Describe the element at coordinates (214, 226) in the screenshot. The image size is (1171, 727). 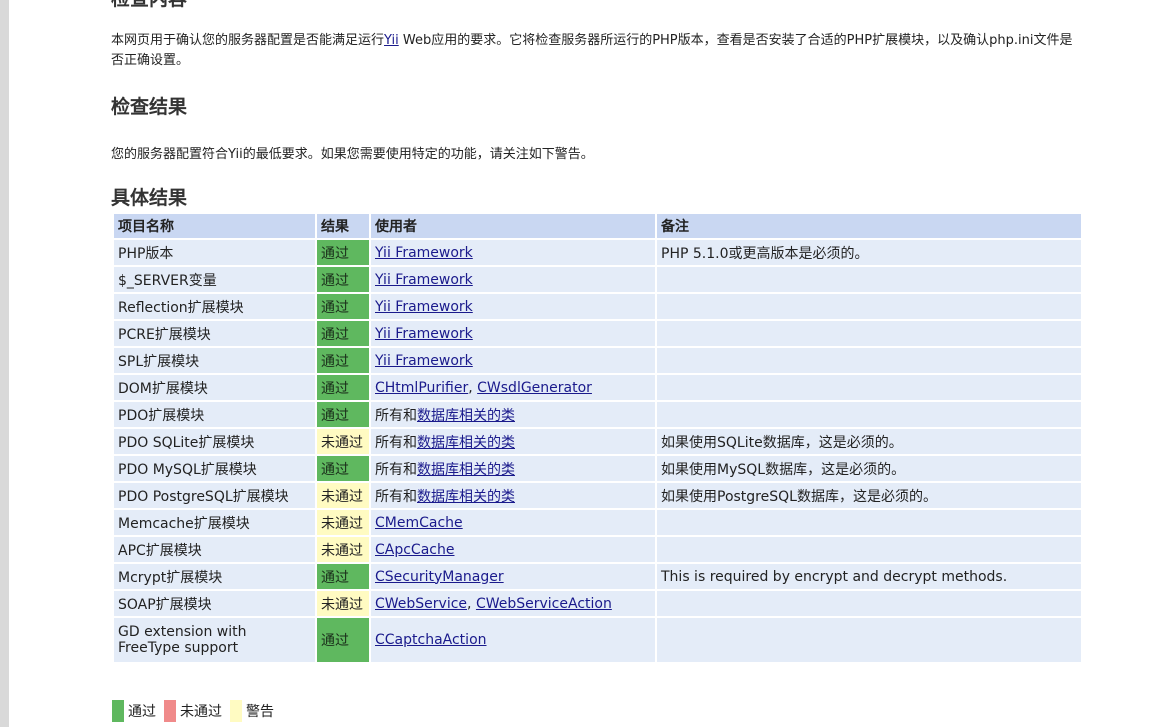
I see `header-name: 项目名称` at that location.